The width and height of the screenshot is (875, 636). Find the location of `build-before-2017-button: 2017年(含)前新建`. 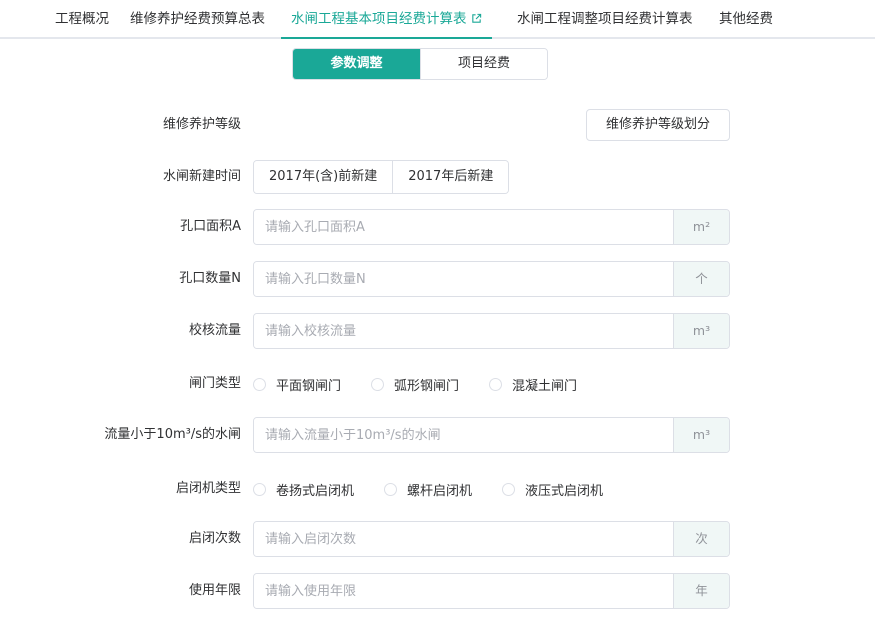

build-before-2017-button: 2017年(含)前新建 is located at coordinates (323, 177).